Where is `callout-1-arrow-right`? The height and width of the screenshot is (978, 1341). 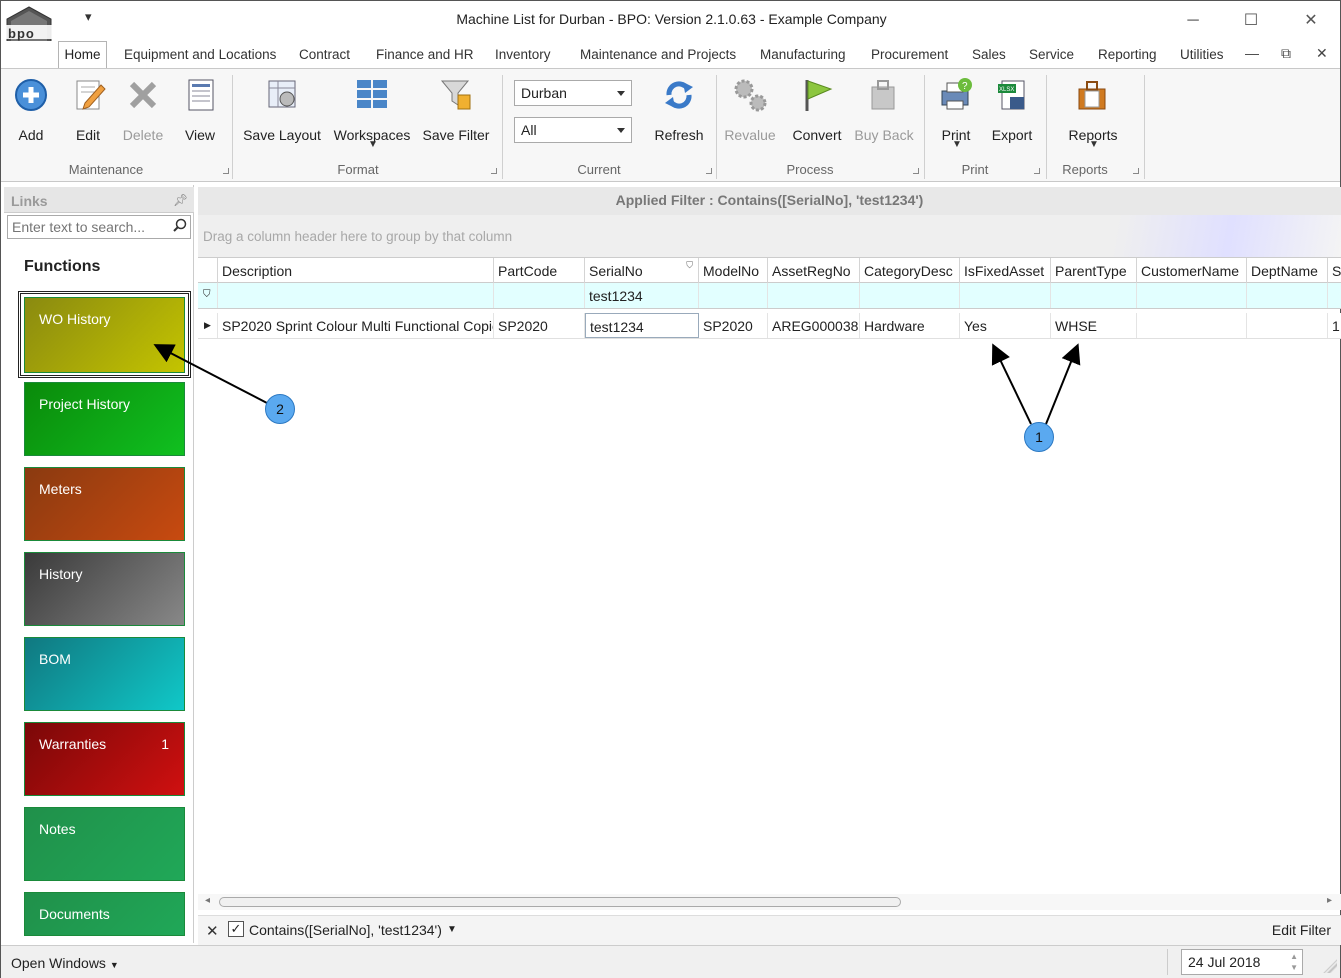 callout-1-arrow-right is located at coordinates (1063, 384).